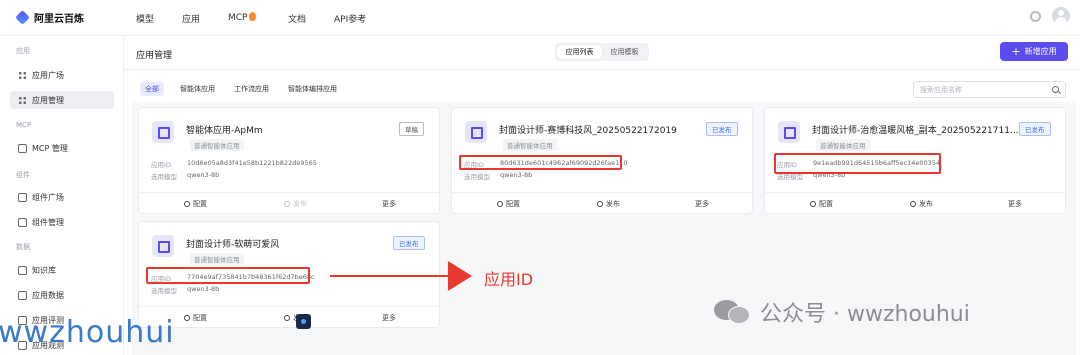 The image size is (1080, 355). I want to click on sidebar-item-app-square: 应用广场, so click(62, 75).